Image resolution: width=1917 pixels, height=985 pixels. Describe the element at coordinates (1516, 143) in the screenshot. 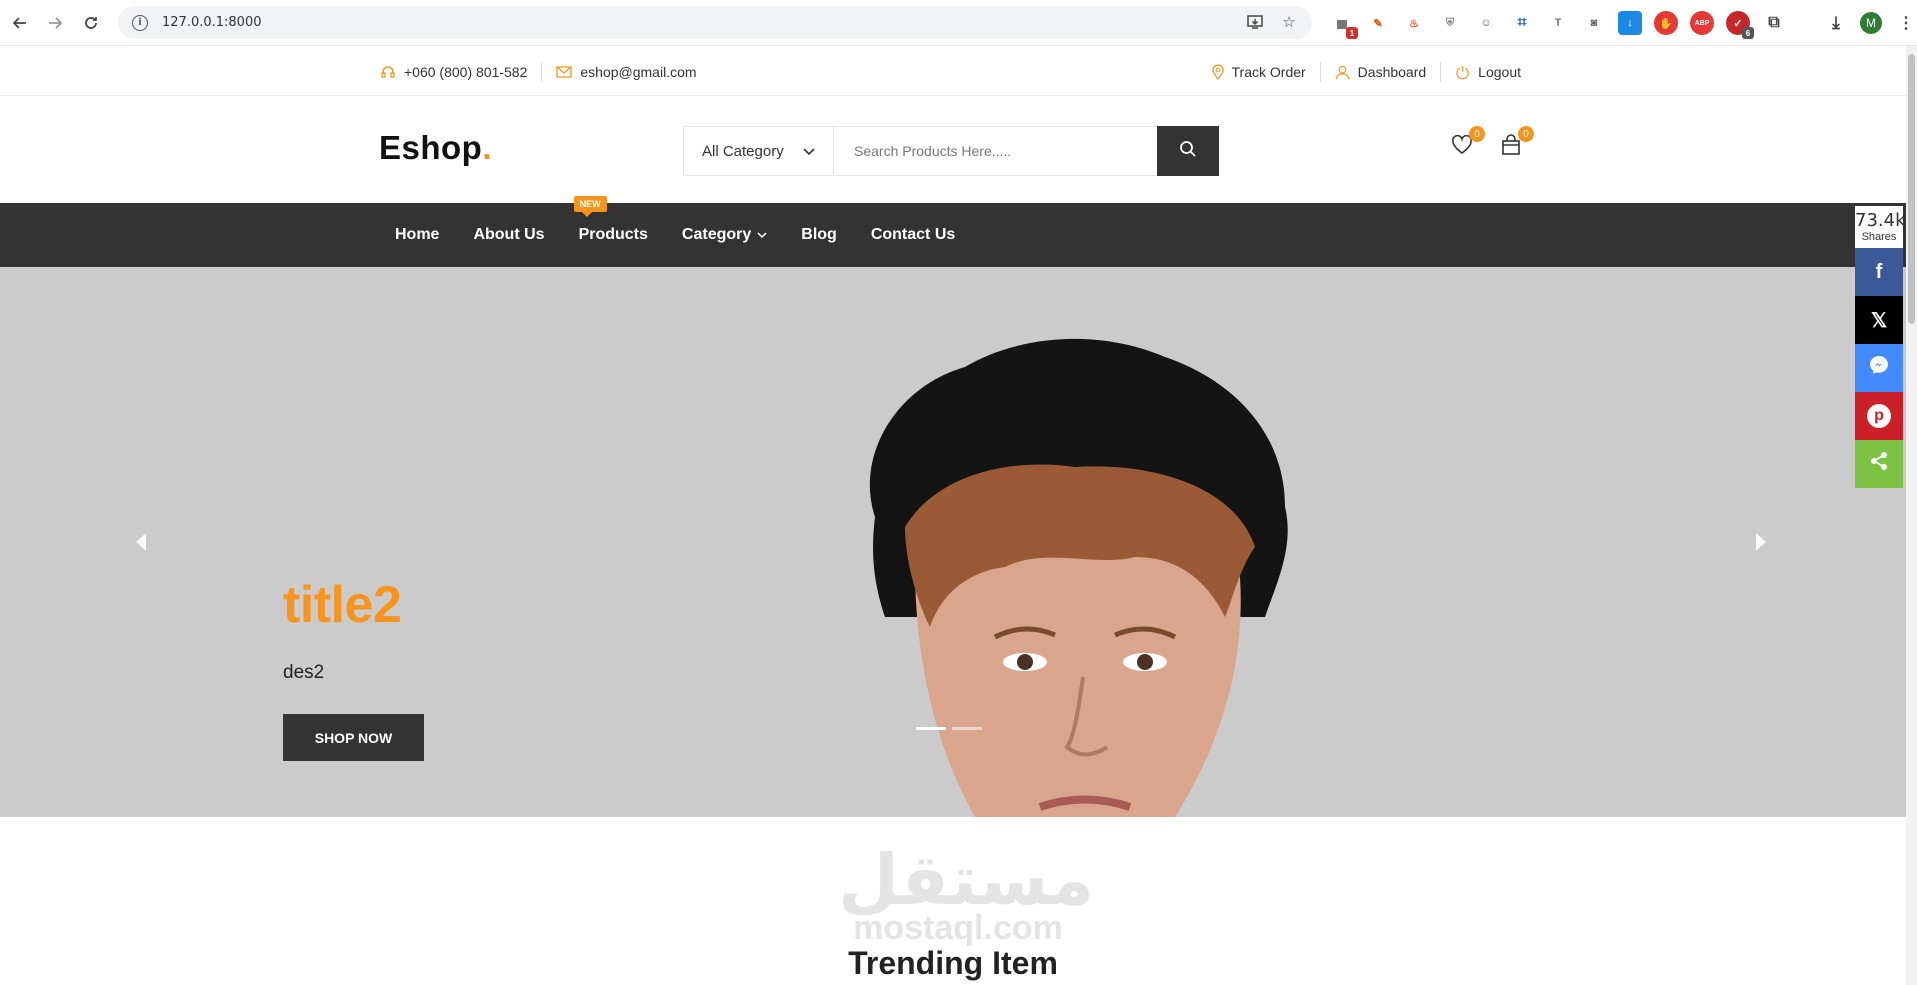

I see `cart-button: 0` at that location.